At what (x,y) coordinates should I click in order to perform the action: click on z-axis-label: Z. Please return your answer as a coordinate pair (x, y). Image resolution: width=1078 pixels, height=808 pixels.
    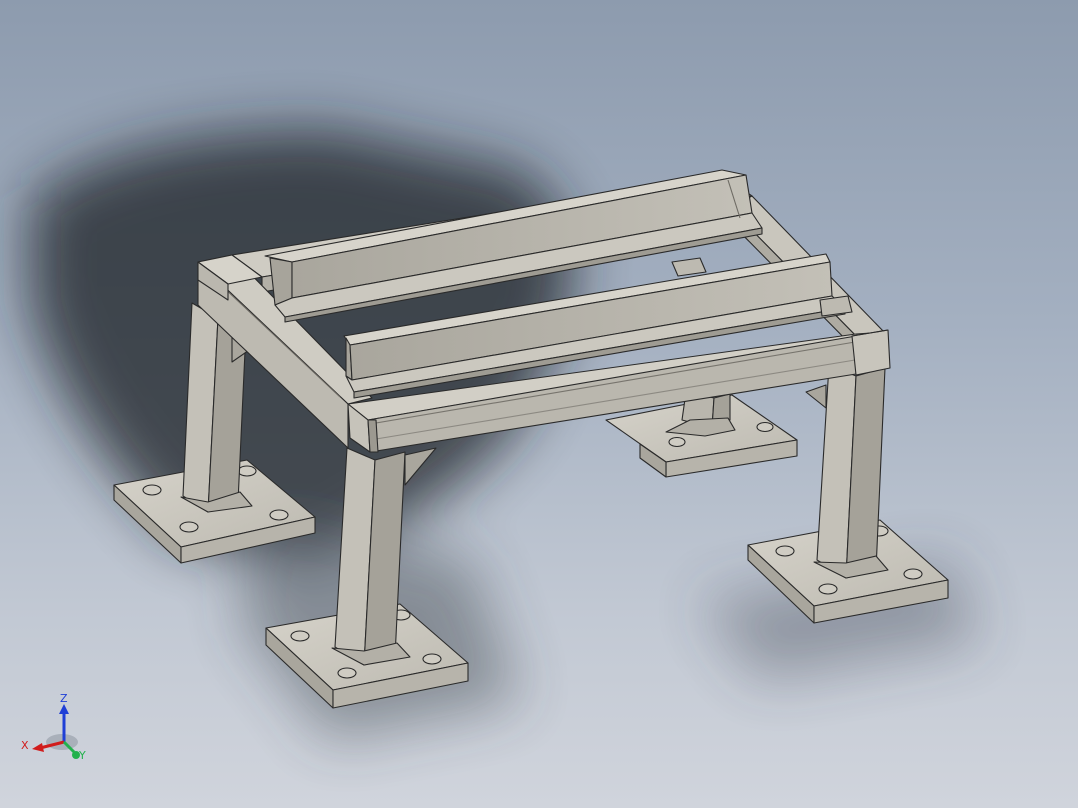
    Looking at the image, I should click on (64, 698).